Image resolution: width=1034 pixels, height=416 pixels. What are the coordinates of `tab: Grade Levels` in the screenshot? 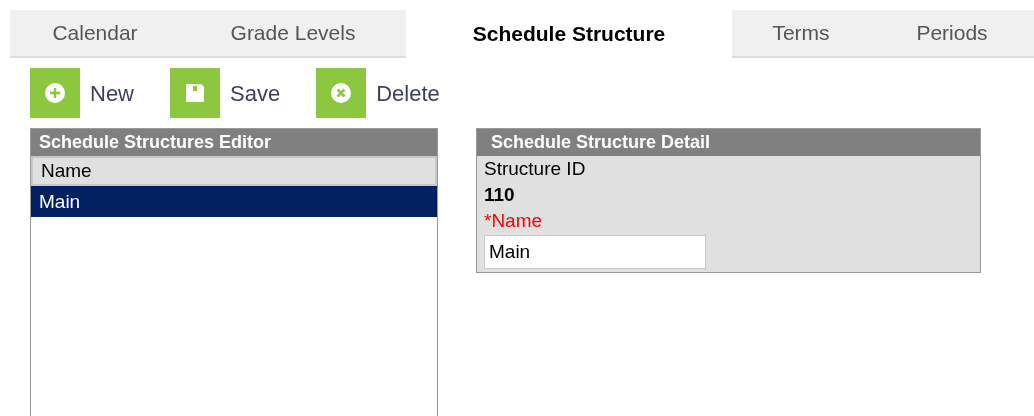 It's located at (293, 34).